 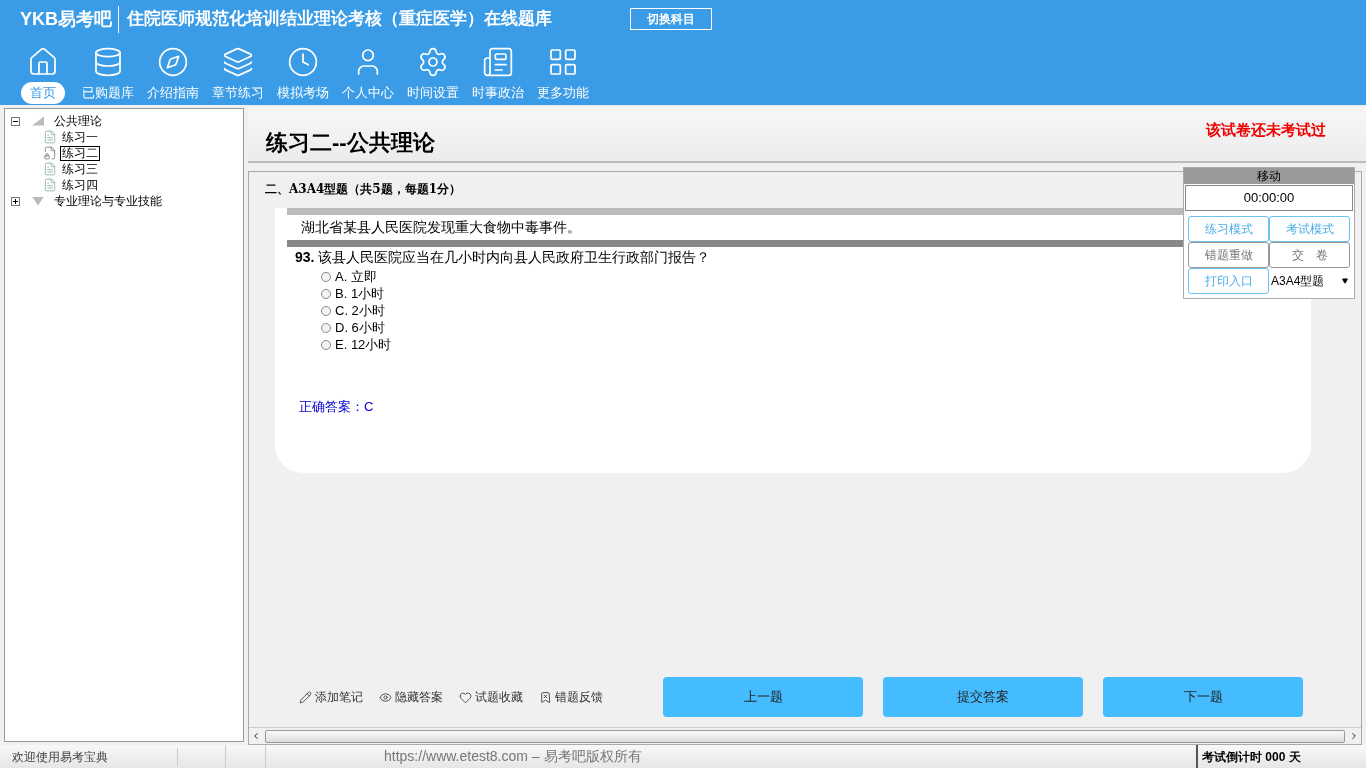 What do you see at coordinates (385, 697) in the screenshot?
I see `eye-icon` at bounding box center [385, 697].